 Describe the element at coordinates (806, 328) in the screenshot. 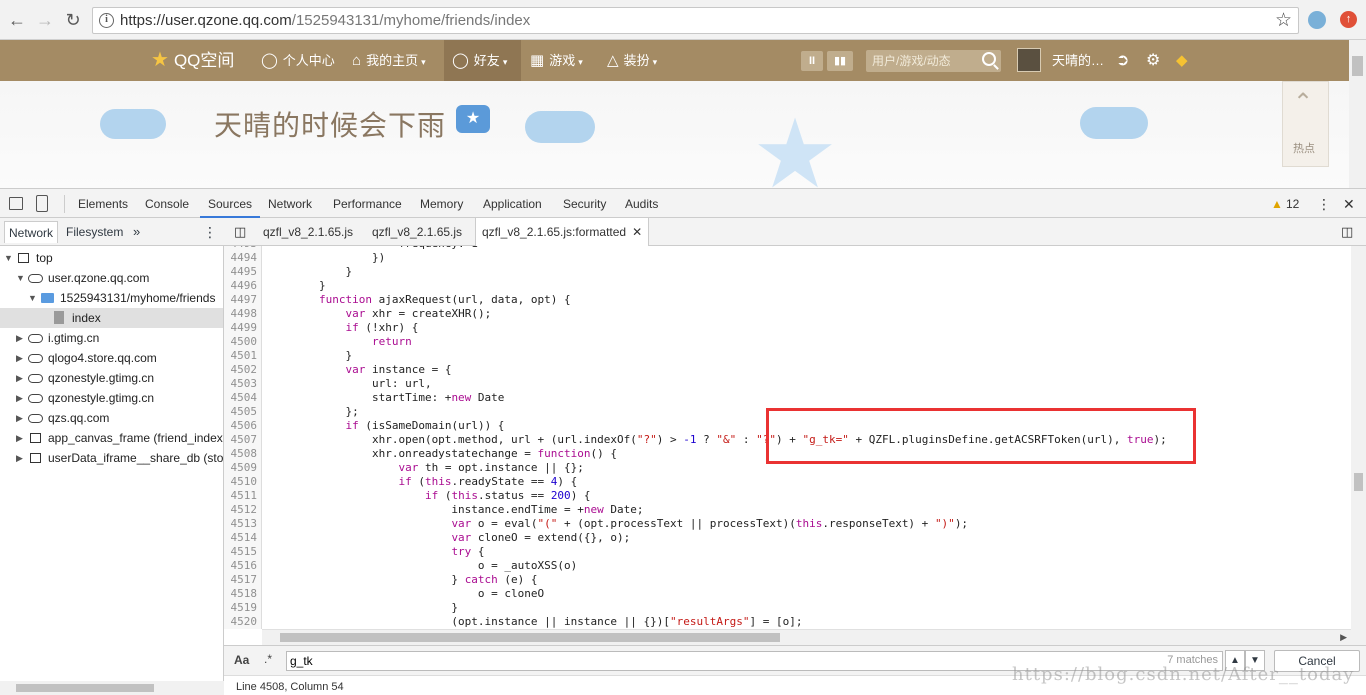

I see `code-line: if (!xhr) {` at that location.